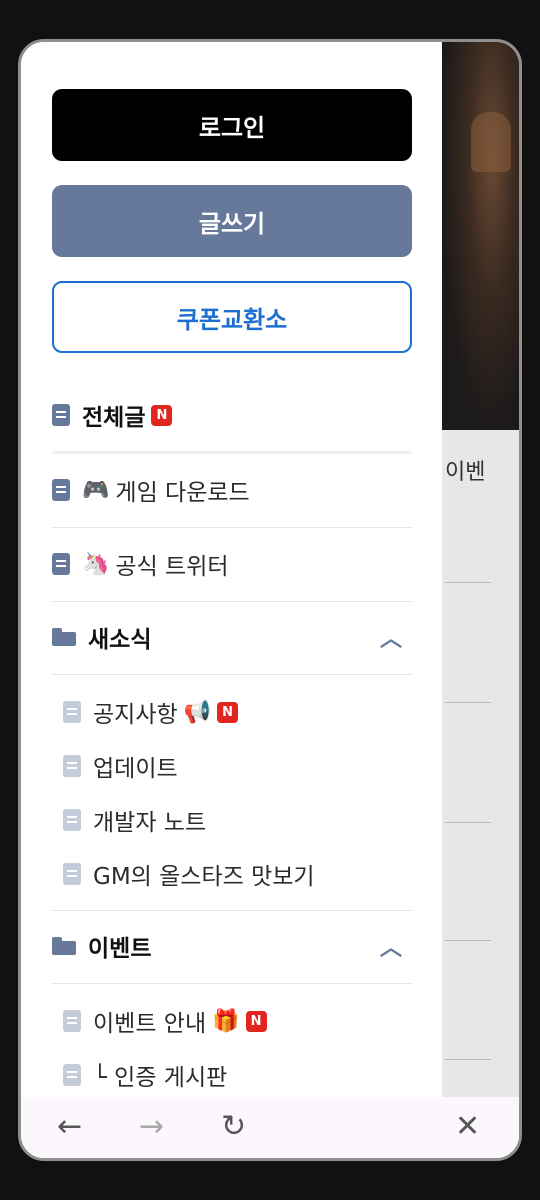 This screenshot has height=1200, width=540. What do you see at coordinates (135, 715) in the screenshot?
I see `submenu-item-label: 공지사항` at bounding box center [135, 715].